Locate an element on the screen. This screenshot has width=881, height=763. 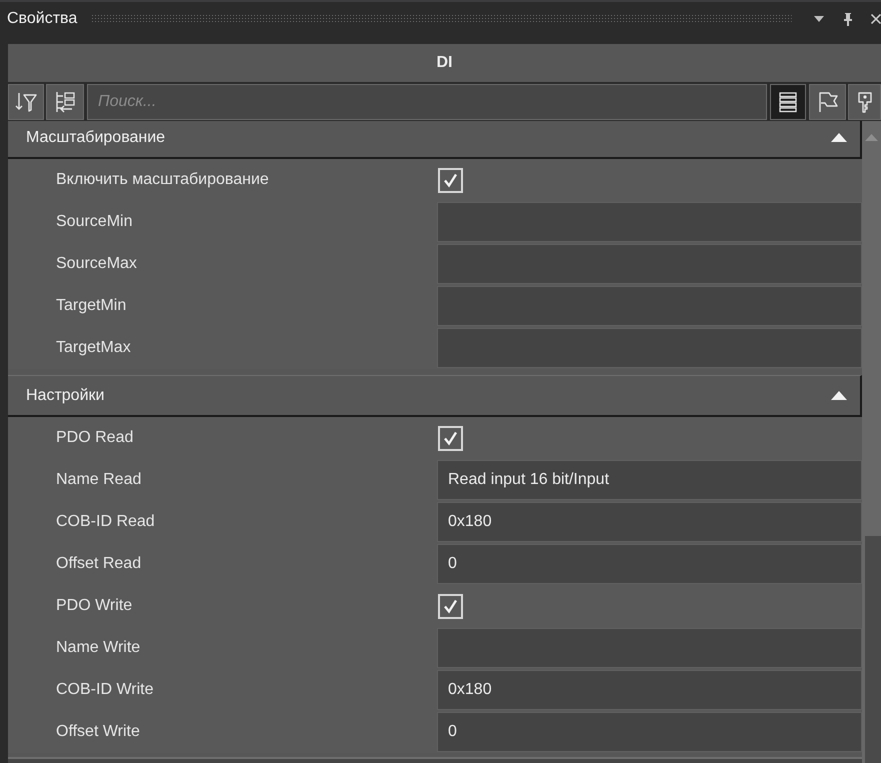
property-label: Offset Read is located at coordinates (99, 564).